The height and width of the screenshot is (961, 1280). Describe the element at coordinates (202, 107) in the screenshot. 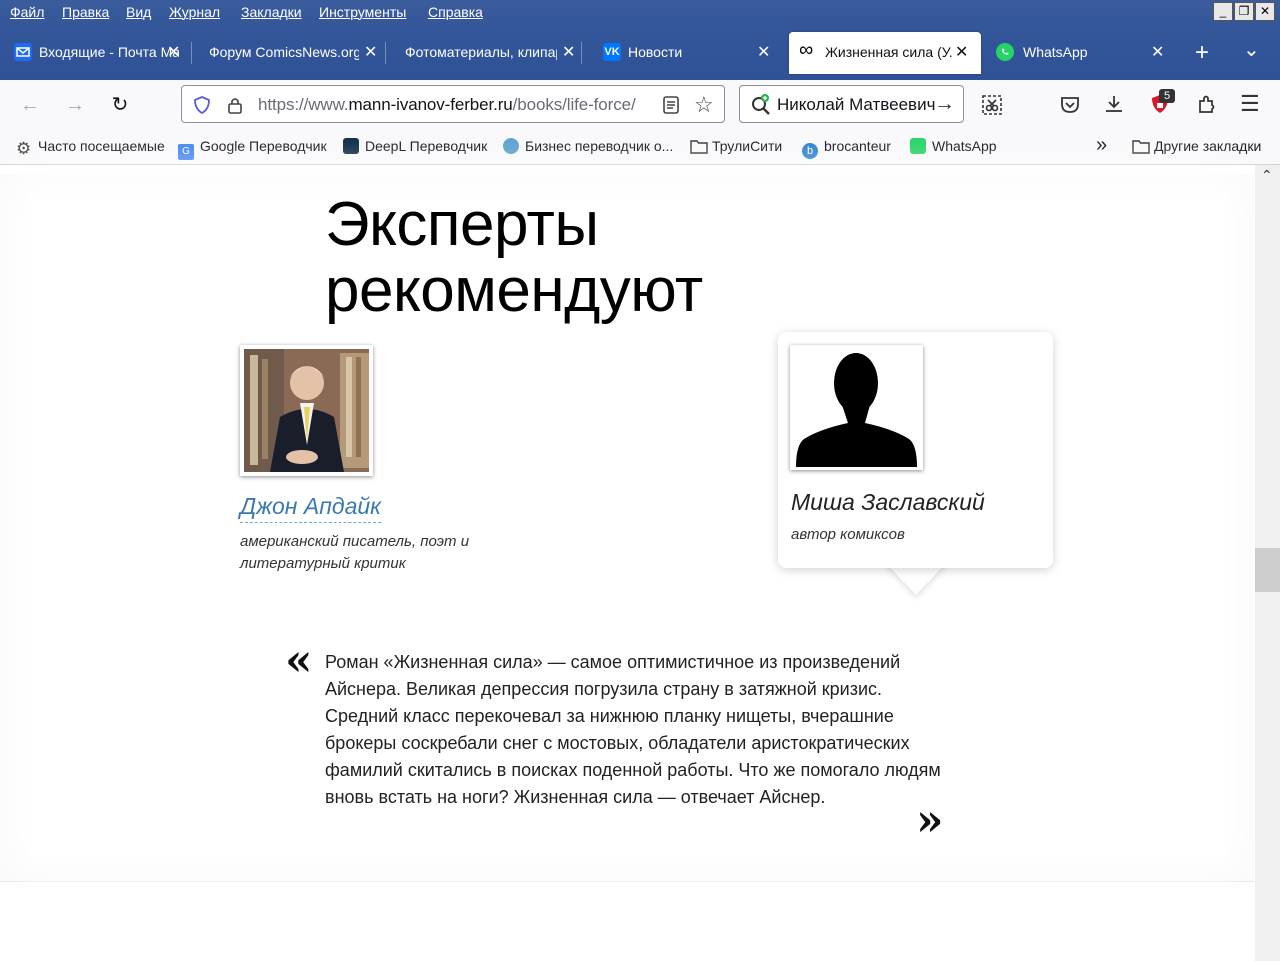

I see `shield-icon` at that location.